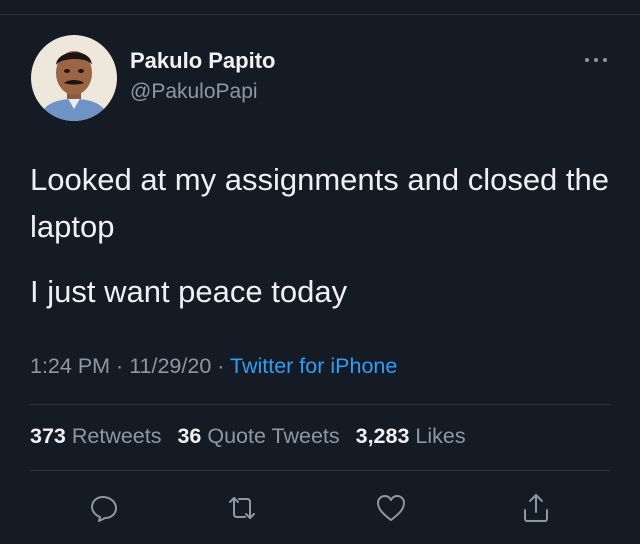 The height and width of the screenshot is (544, 640). I want to click on reply-icon, so click(104, 508).